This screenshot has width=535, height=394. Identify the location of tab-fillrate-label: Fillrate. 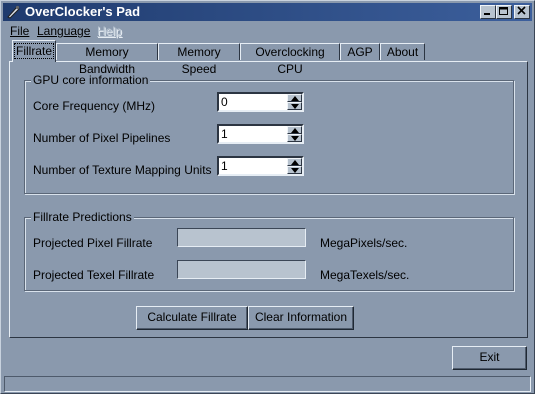
(34, 51).